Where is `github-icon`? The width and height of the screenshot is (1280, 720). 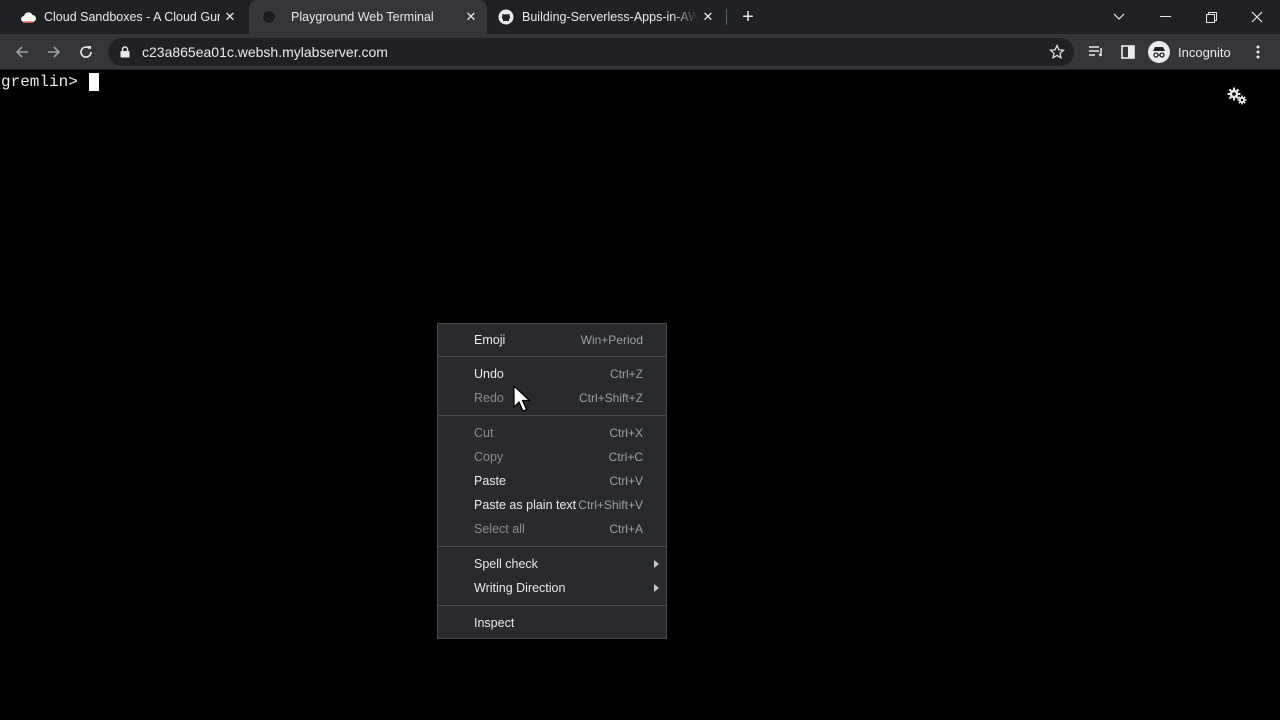 github-icon is located at coordinates (506, 17).